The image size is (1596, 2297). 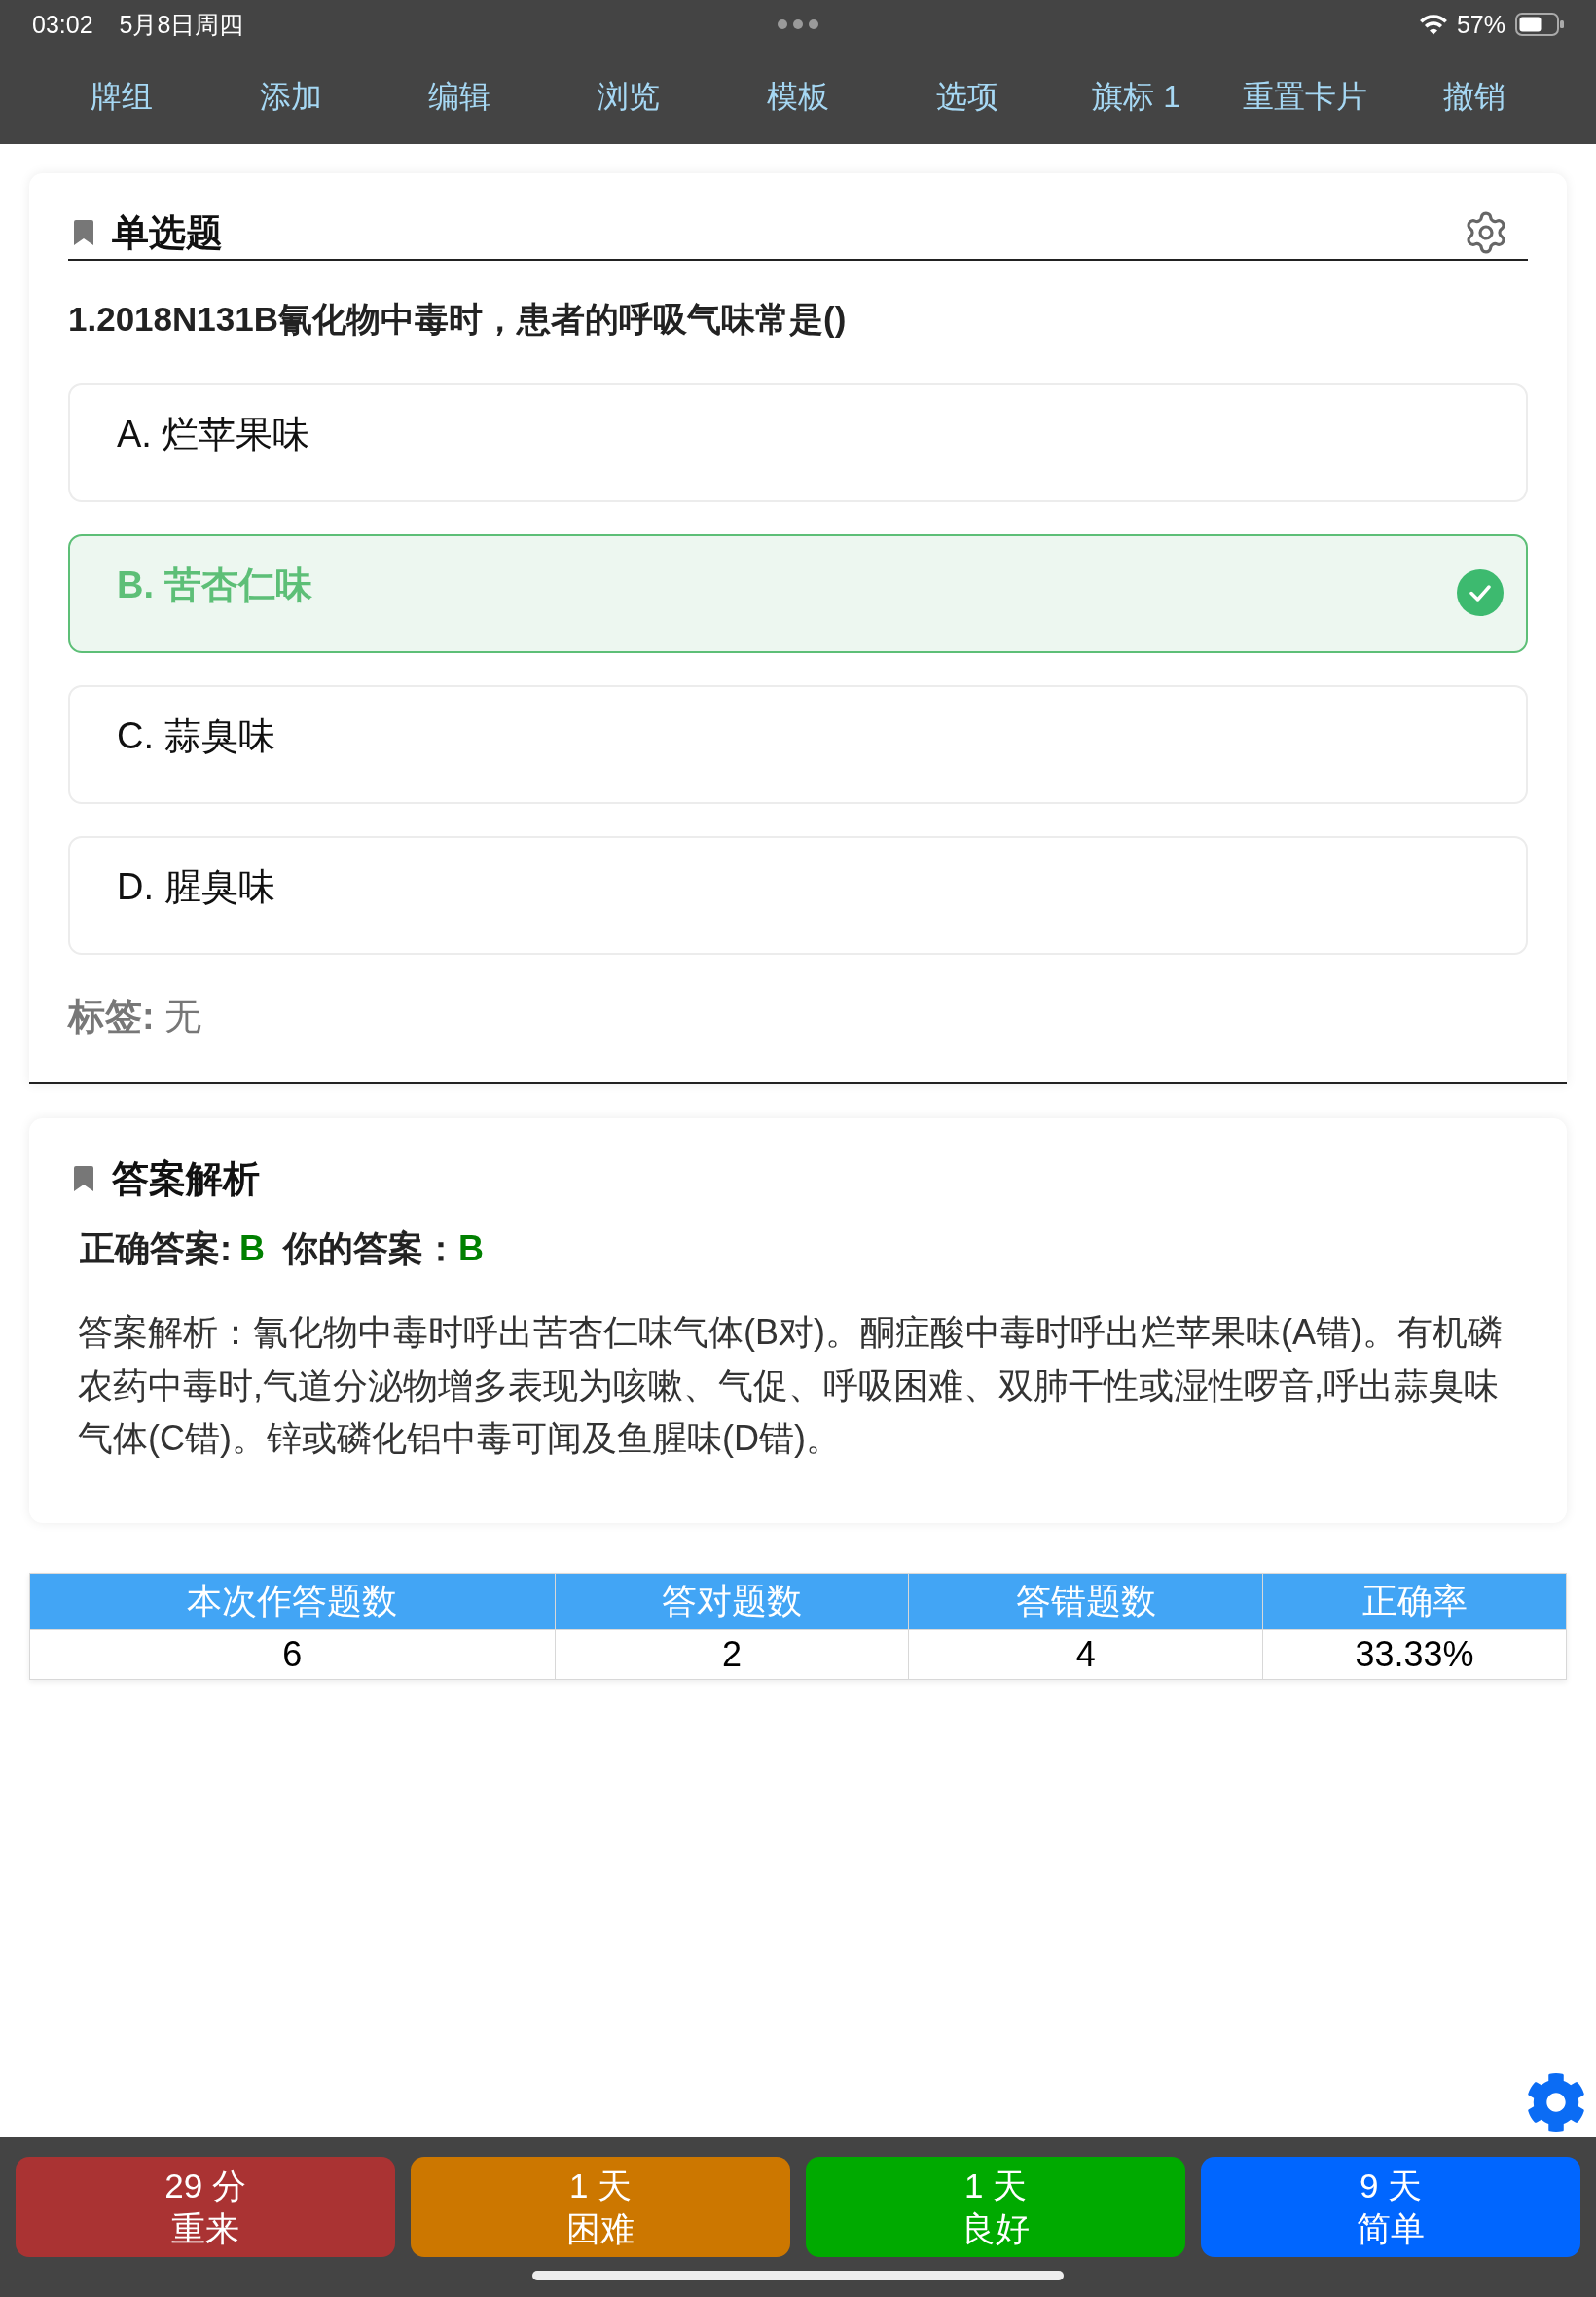 What do you see at coordinates (63, 25) in the screenshot?
I see `status-time: 03:02` at bounding box center [63, 25].